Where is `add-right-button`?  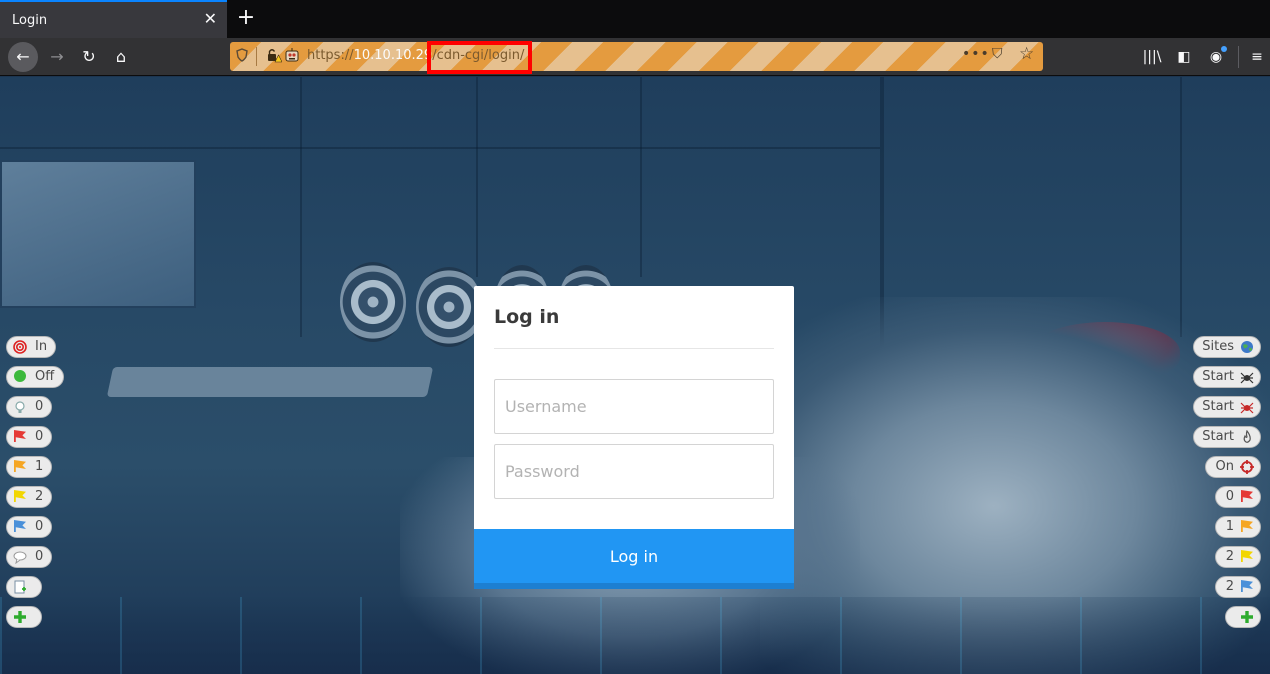
add-right-button is located at coordinates (1243, 617).